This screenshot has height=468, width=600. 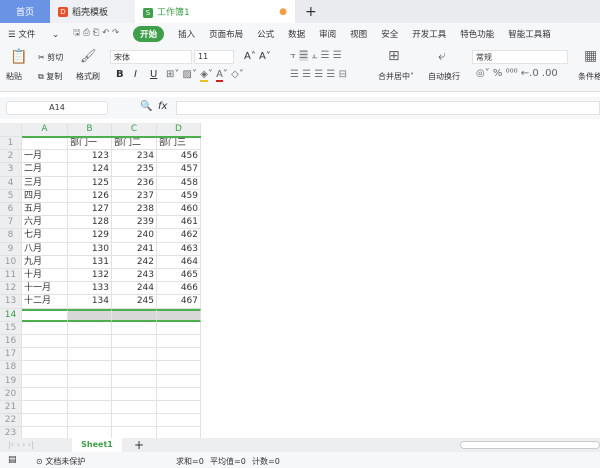 I want to click on cell: 245, so click(x=134, y=302).